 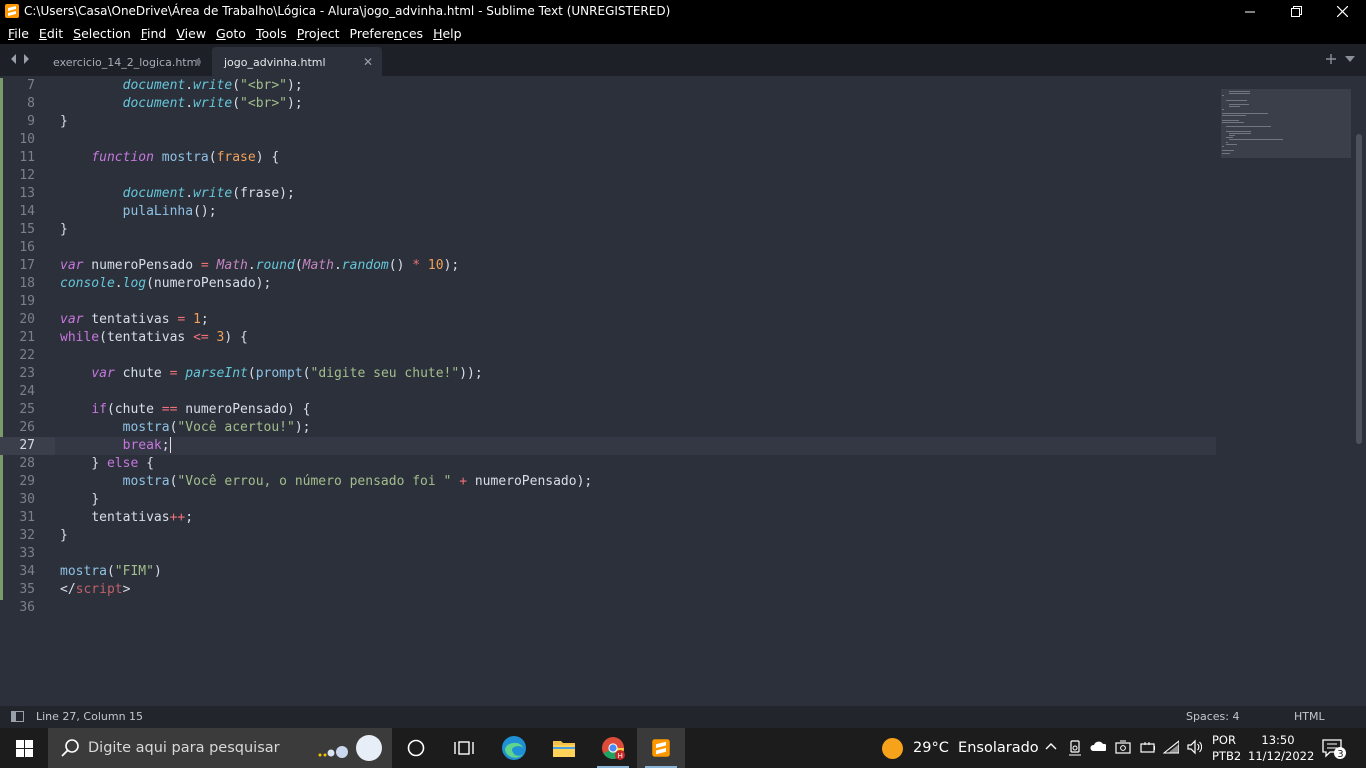 What do you see at coordinates (1147, 748) in the screenshot?
I see `battery-plugged-icon` at bounding box center [1147, 748].